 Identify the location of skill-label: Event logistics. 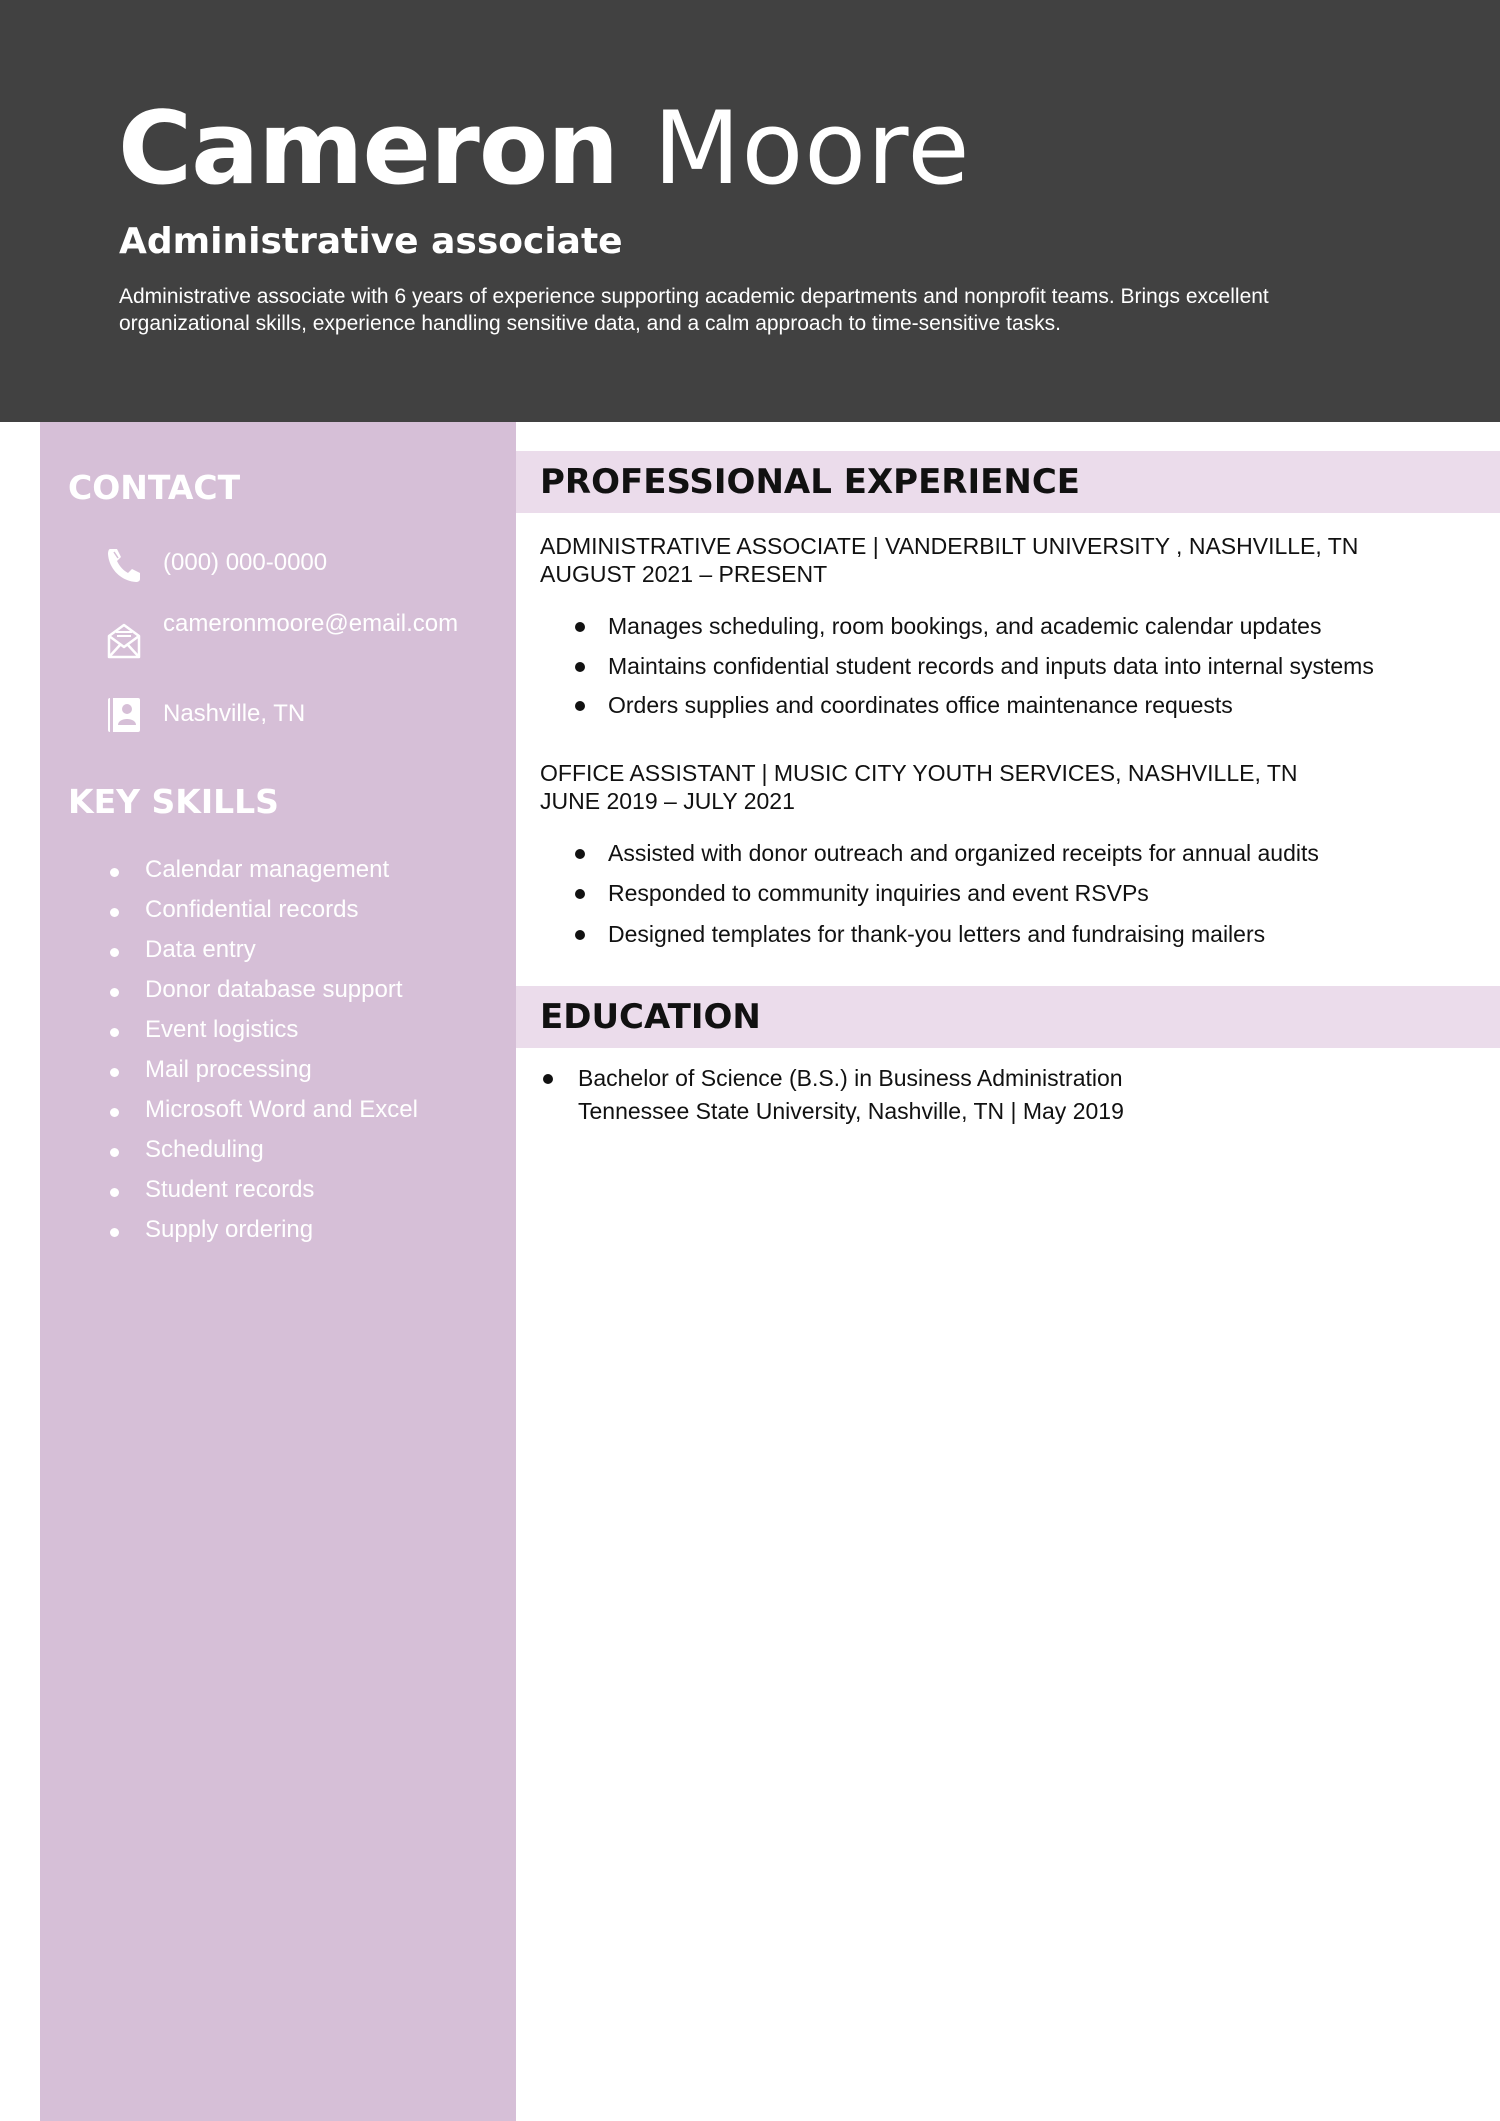
(222, 1029).